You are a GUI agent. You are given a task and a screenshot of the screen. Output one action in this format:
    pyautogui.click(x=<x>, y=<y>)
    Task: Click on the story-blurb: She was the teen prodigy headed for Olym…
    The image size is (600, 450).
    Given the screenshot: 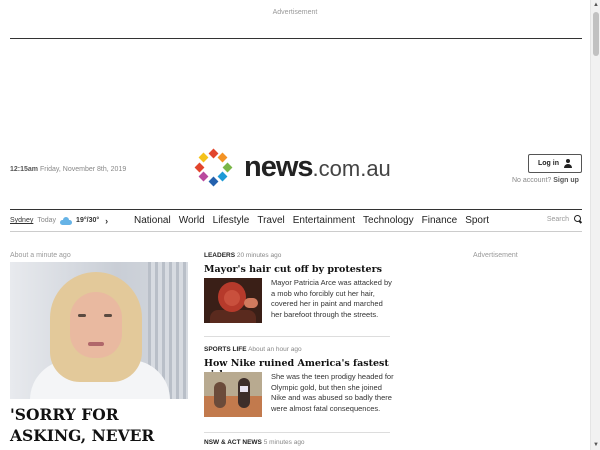 What is the action you would take?
    pyautogui.click(x=332, y=392)
    